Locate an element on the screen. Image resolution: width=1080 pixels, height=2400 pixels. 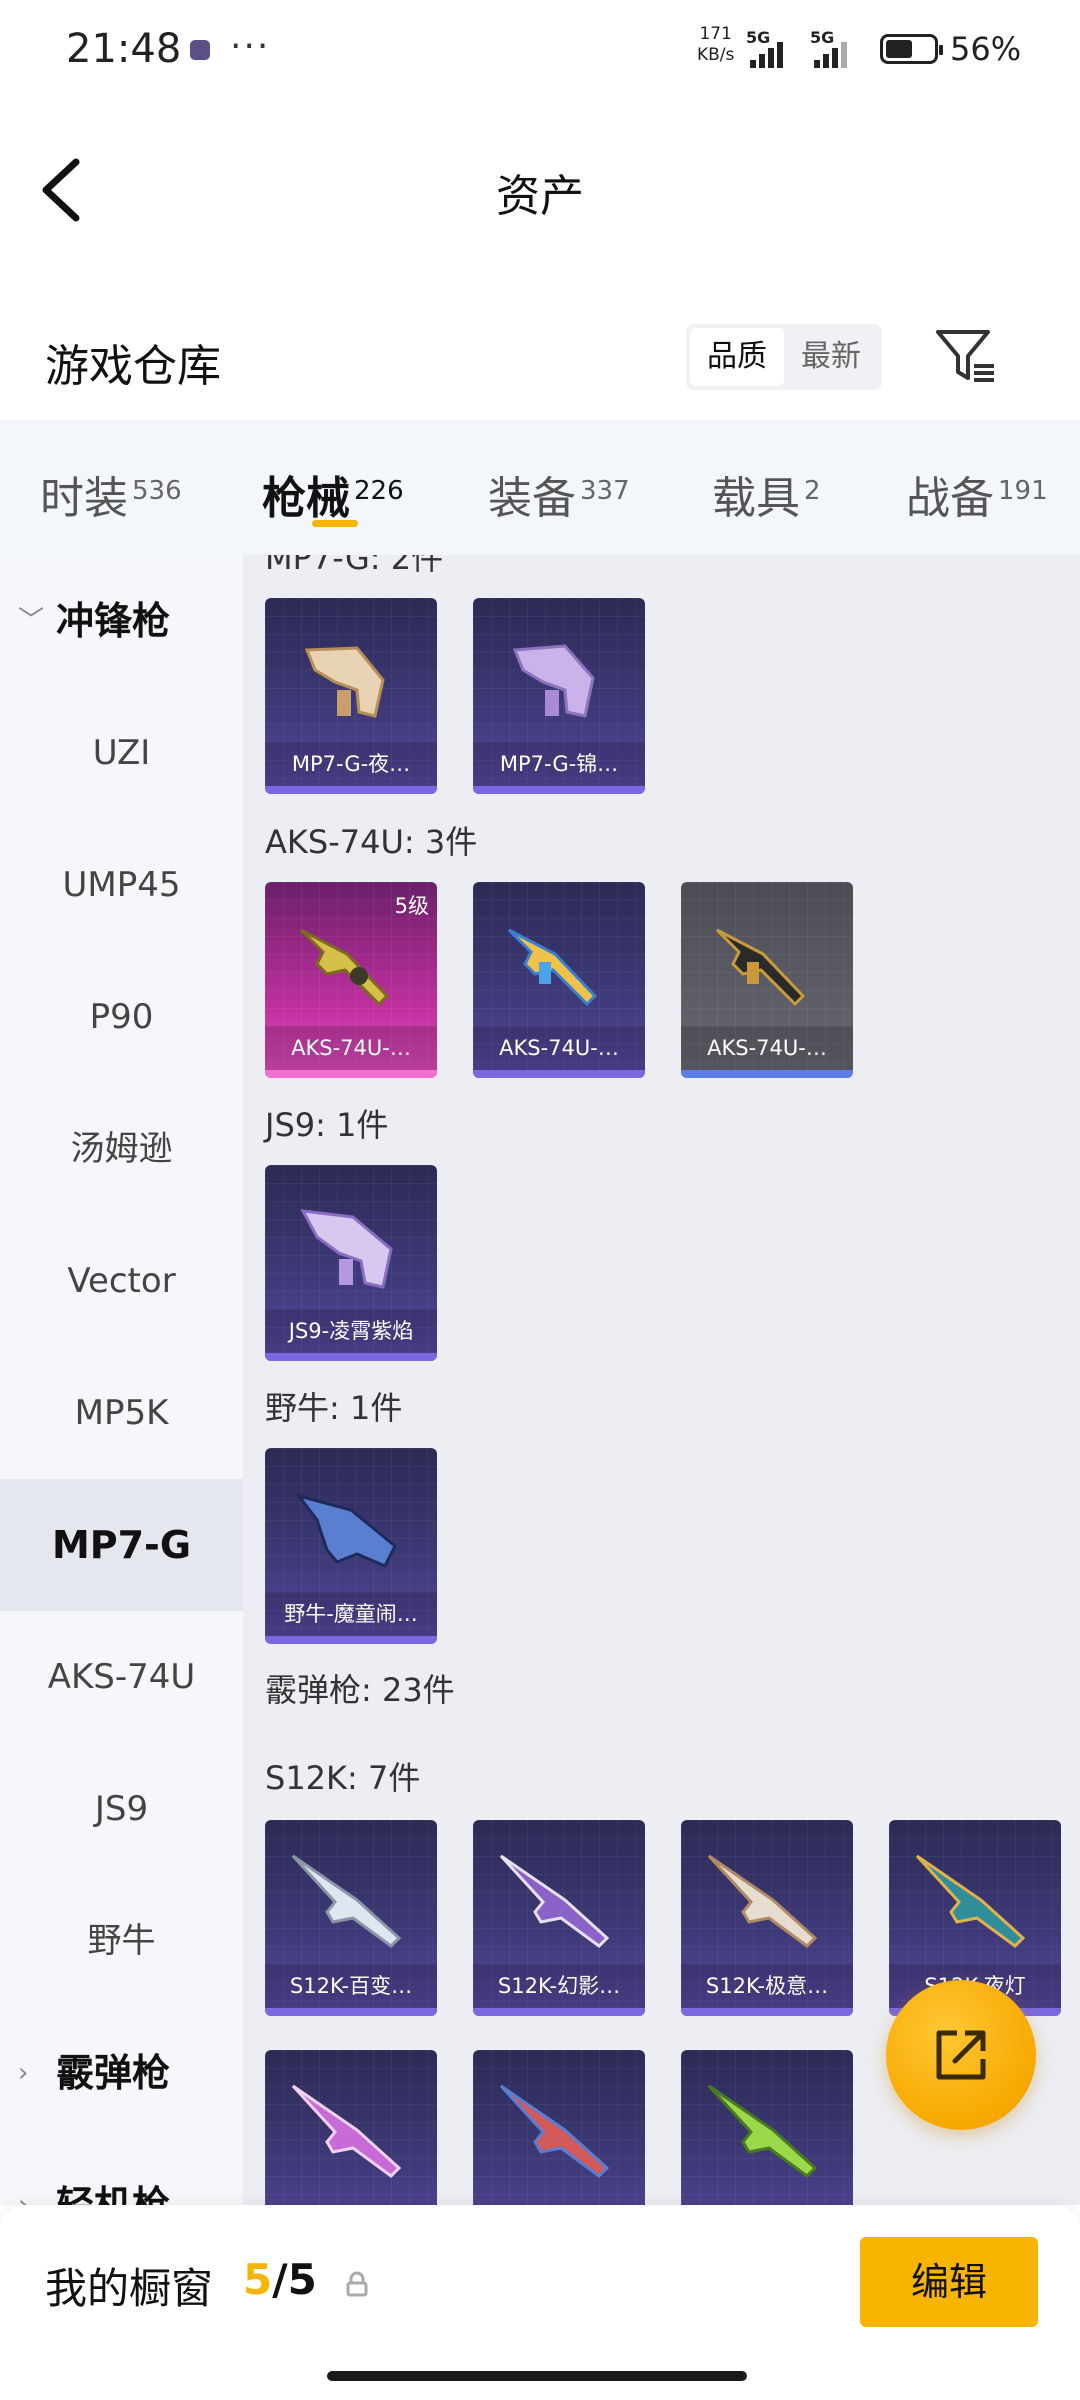
tab-supplies: 战备 191 is located at coordinates (977, 494).